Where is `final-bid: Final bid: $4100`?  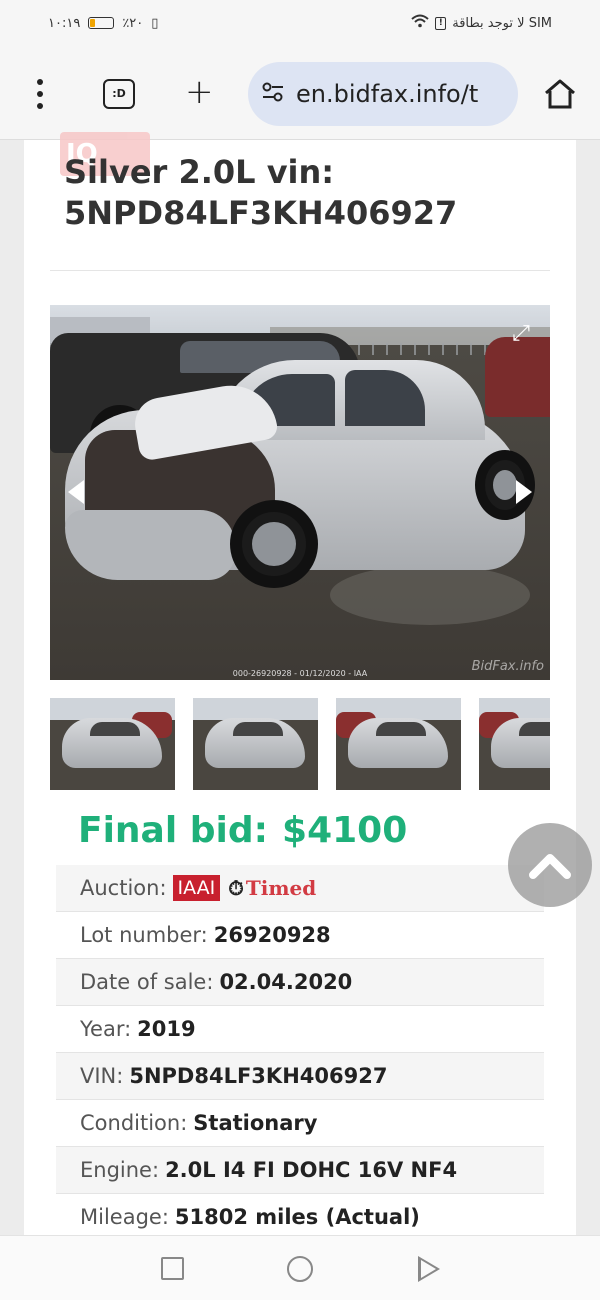
final-bid: Final bid: $4100 is located at coordinates (242, 830).